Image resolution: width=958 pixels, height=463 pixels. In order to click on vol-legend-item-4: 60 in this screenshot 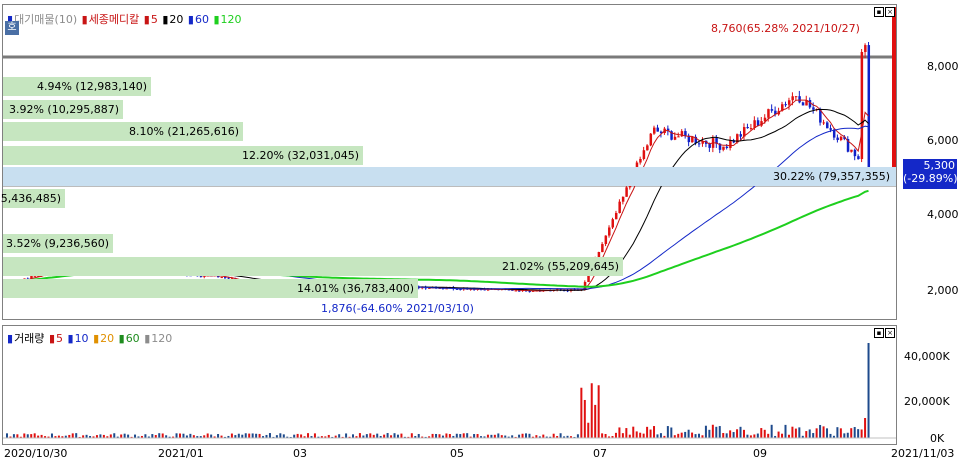, I will do `click(133, 338)`.